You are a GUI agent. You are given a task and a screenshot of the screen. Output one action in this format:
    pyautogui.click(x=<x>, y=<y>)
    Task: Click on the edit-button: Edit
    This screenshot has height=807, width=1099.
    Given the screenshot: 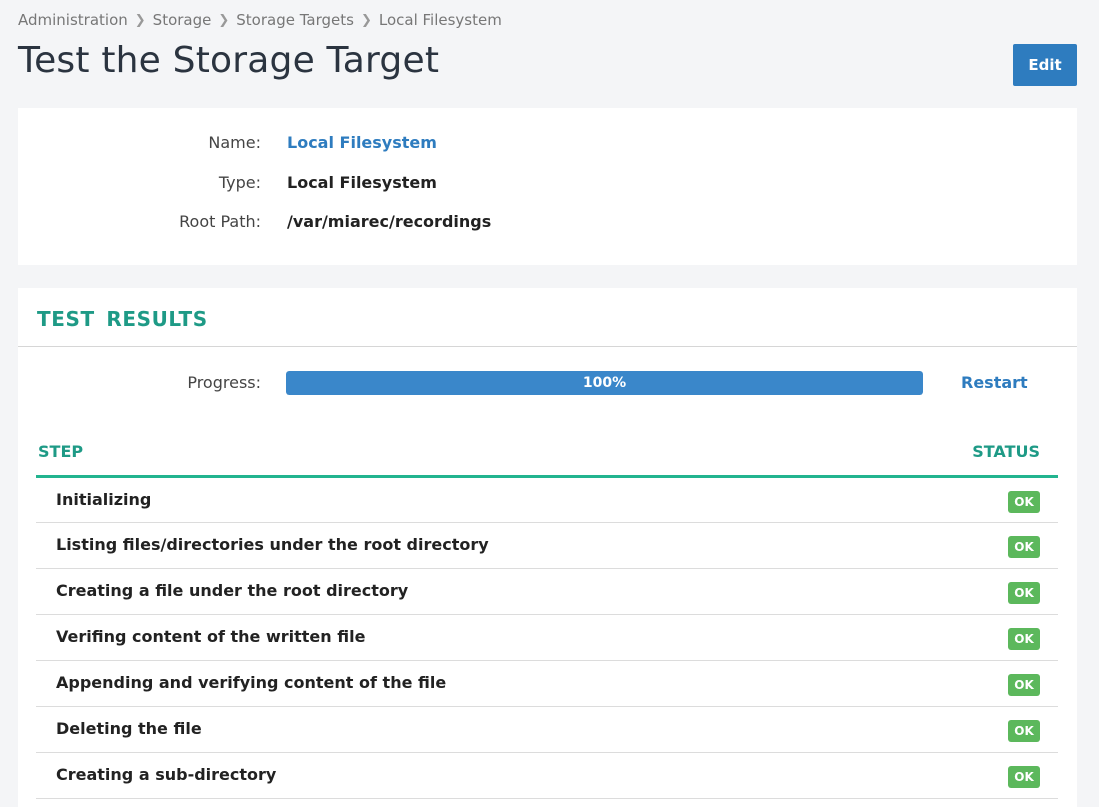 What is the action you would take?
    pyautogui.click(x=1045, y=65)
    